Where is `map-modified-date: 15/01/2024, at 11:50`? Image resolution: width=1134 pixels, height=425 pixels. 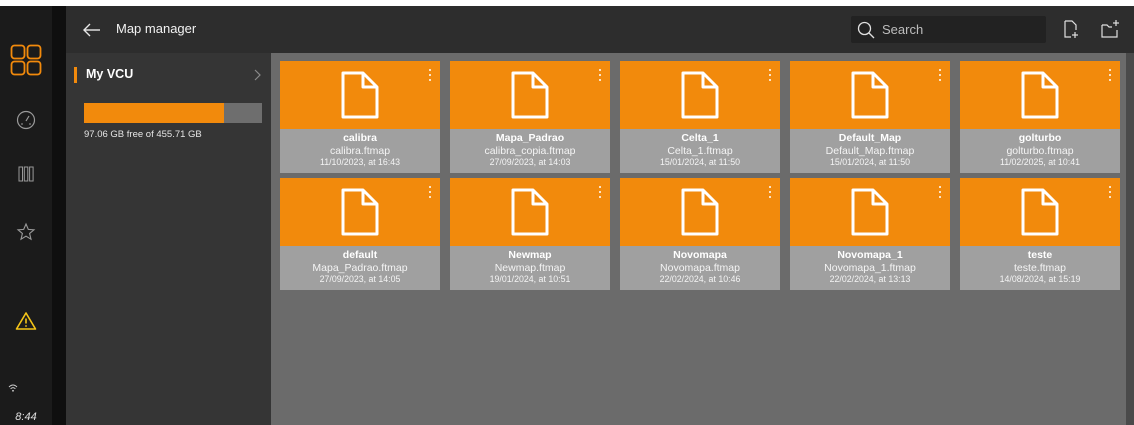 map-modified-date: 15/01/2024, at 11:50 is located at coordinates (700, 162).